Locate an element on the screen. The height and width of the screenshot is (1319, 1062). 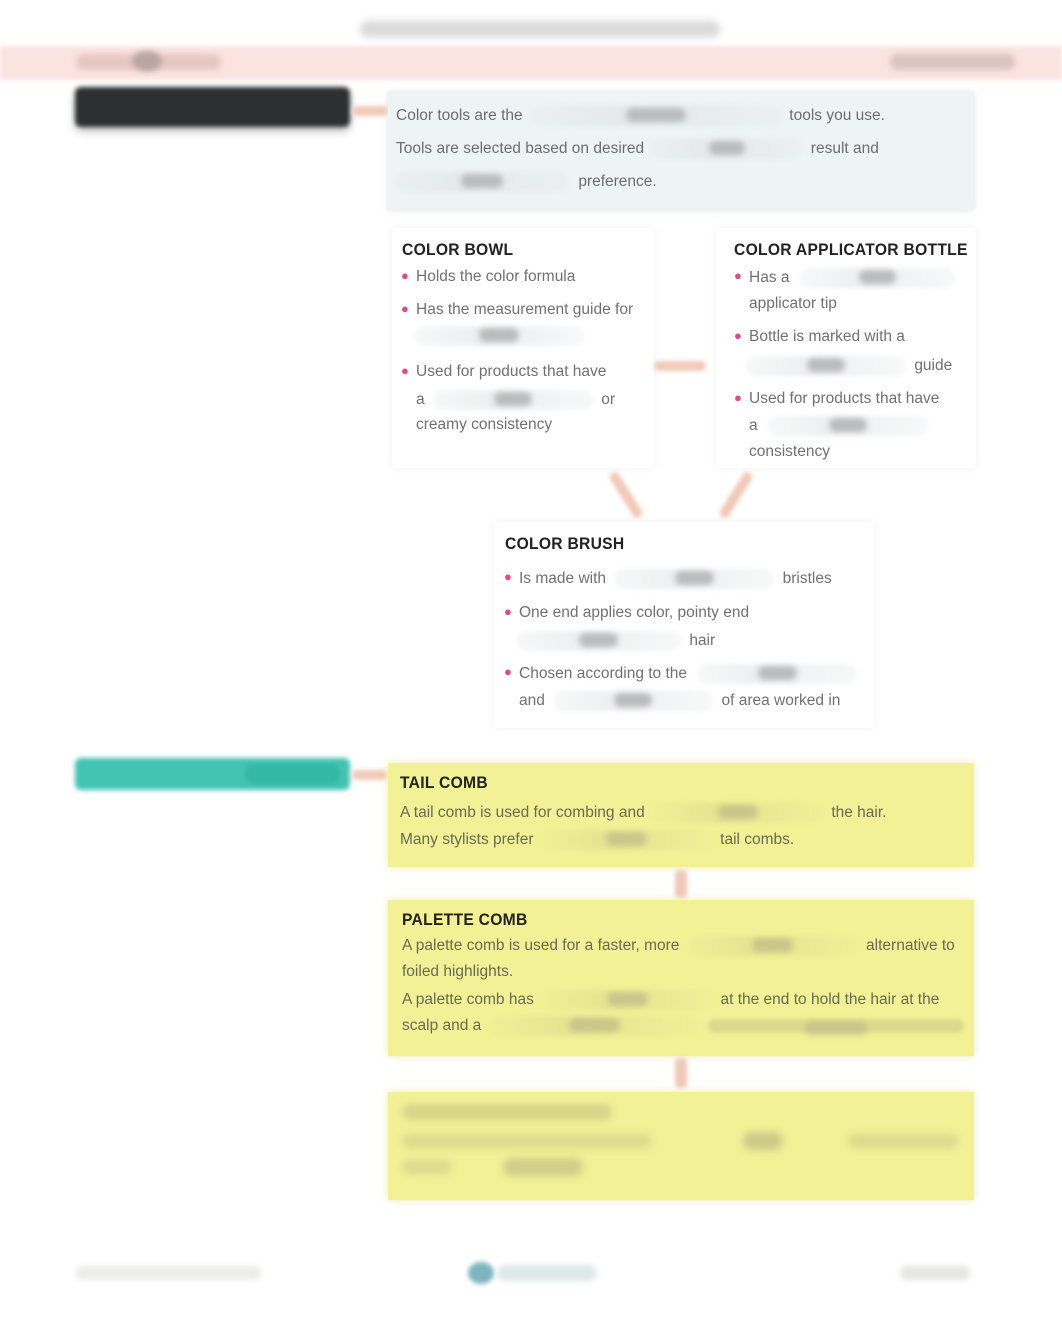
footer-logo-icon is located at coordinates (481, 1273).